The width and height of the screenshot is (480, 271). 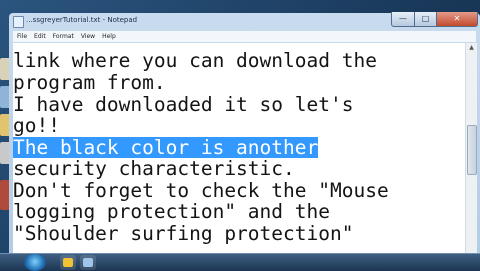 What do you see at coordinates (240, 262) in the screenshot?
I see `taskbar` at bounding box center [240, 262].